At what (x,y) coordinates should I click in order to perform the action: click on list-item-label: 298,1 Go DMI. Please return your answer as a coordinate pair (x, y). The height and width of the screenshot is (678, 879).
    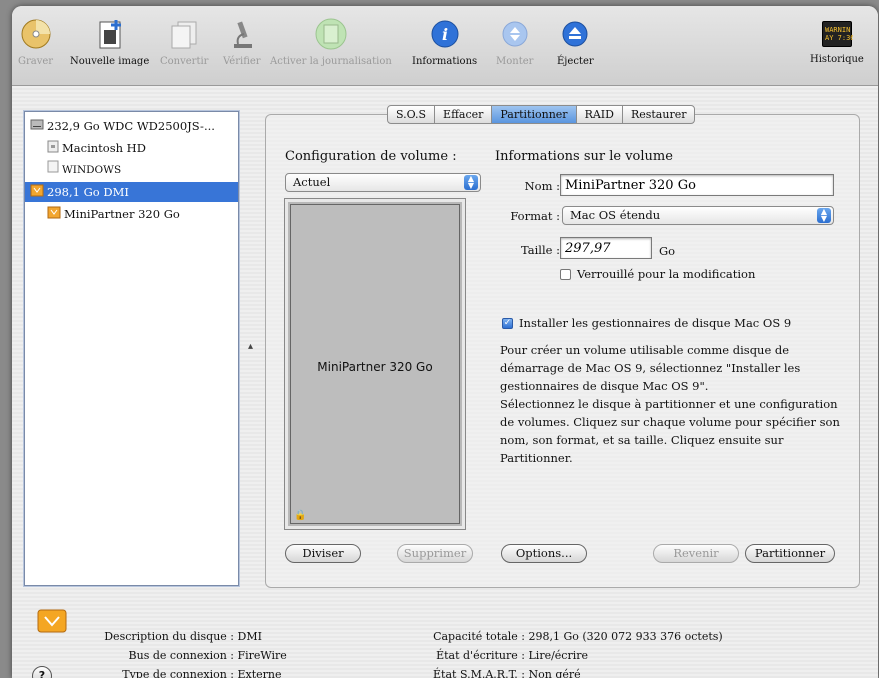
    Looking at the image, I should click on (88, 192).